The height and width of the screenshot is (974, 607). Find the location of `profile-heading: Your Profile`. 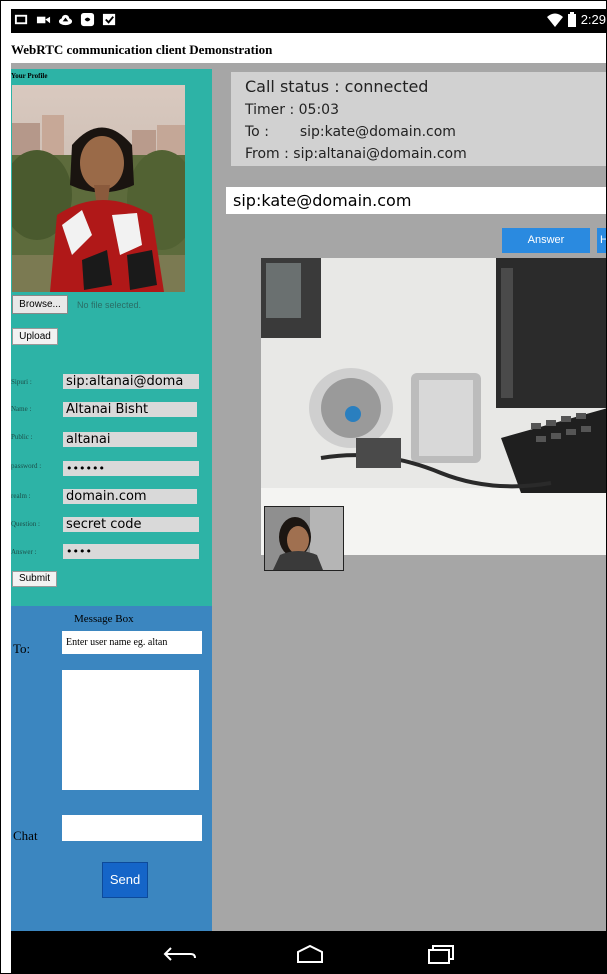

profile-heading: Your Profile is located at coordinates (29, 76).